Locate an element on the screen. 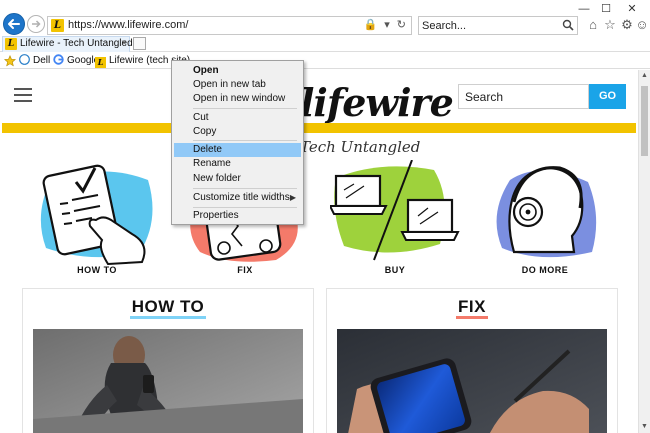  menu-item-customize-title-widths: Customize title widths ▶ is located at coordinates (237, 198).